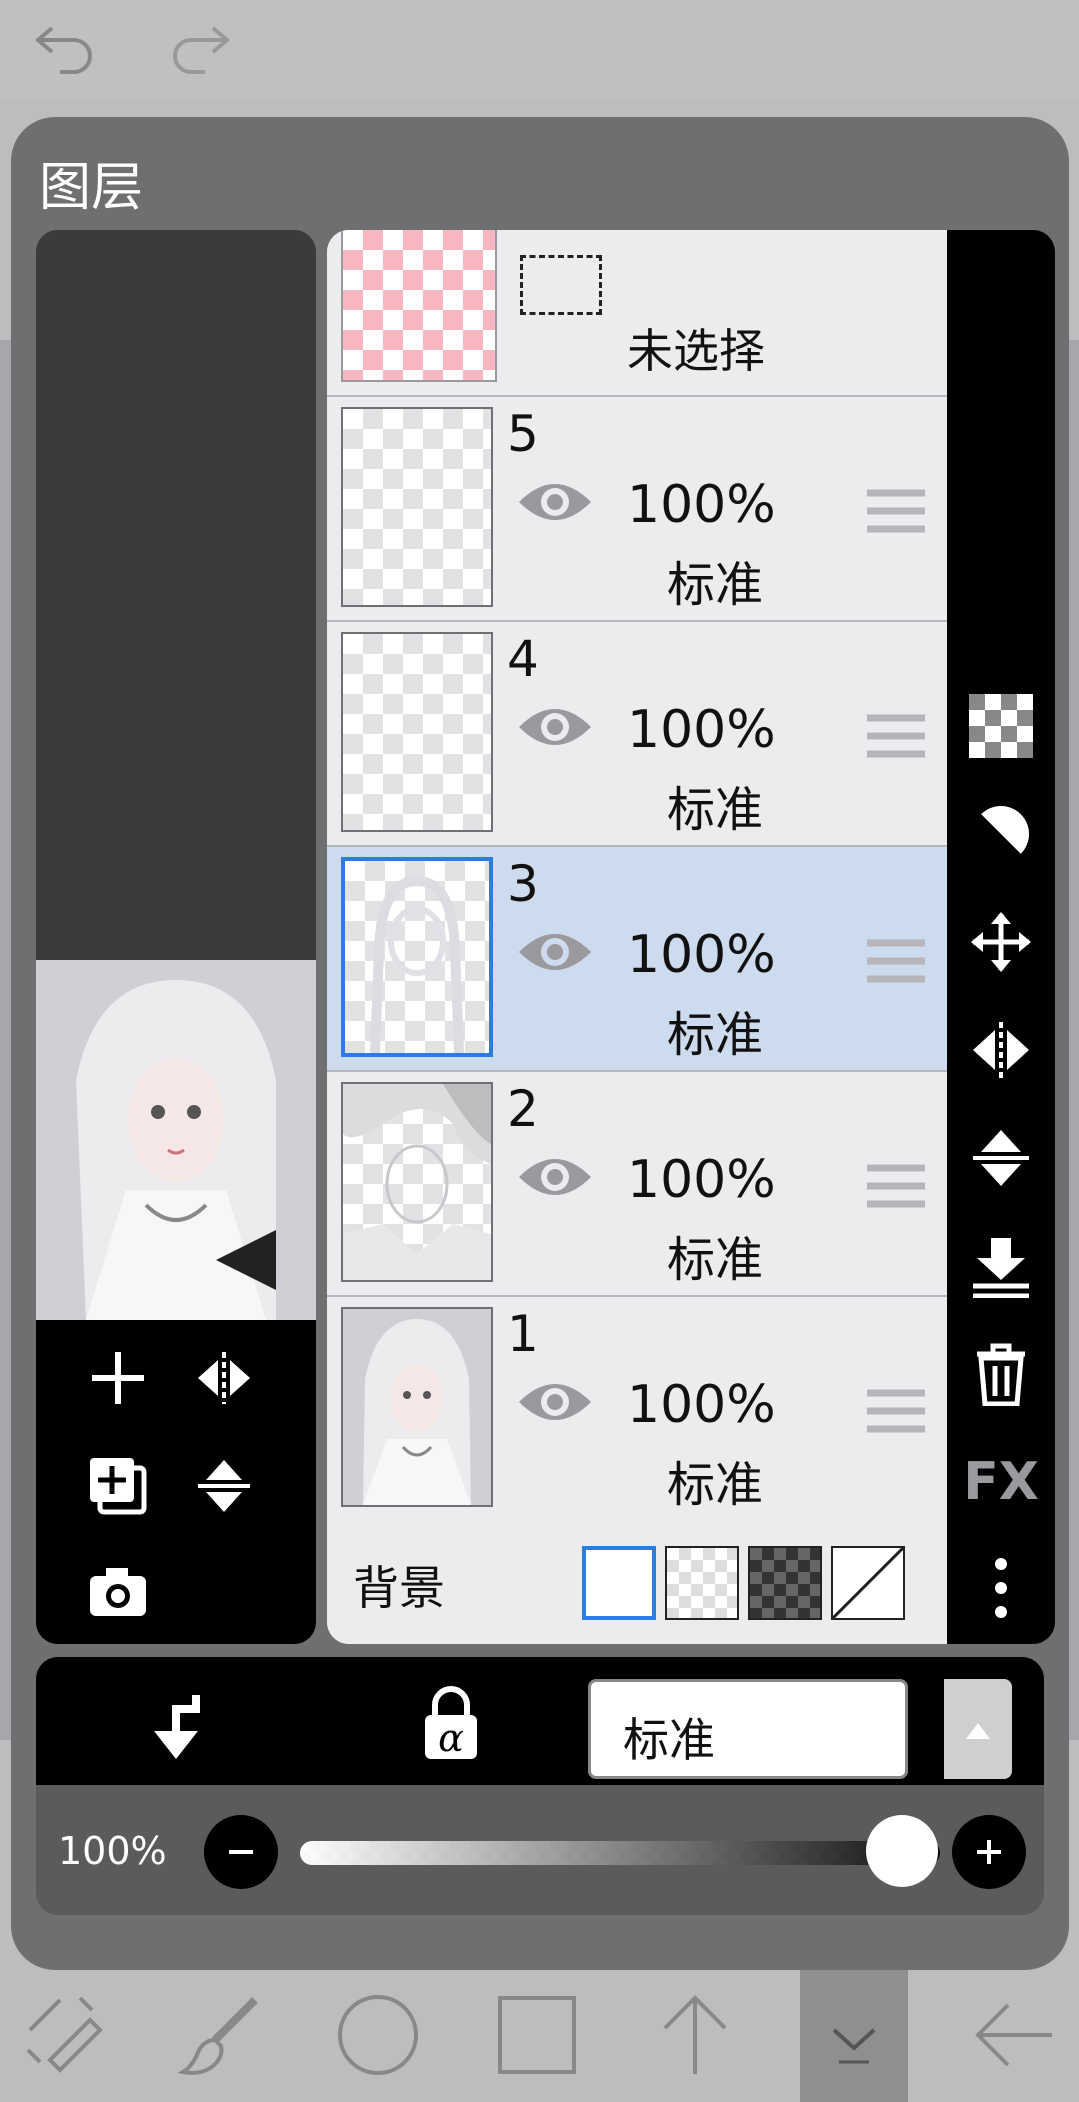 Image resolution: width=1079 pixels, height=2102 pixels. I want to click on layer-number: 2, so click(523, 1109).